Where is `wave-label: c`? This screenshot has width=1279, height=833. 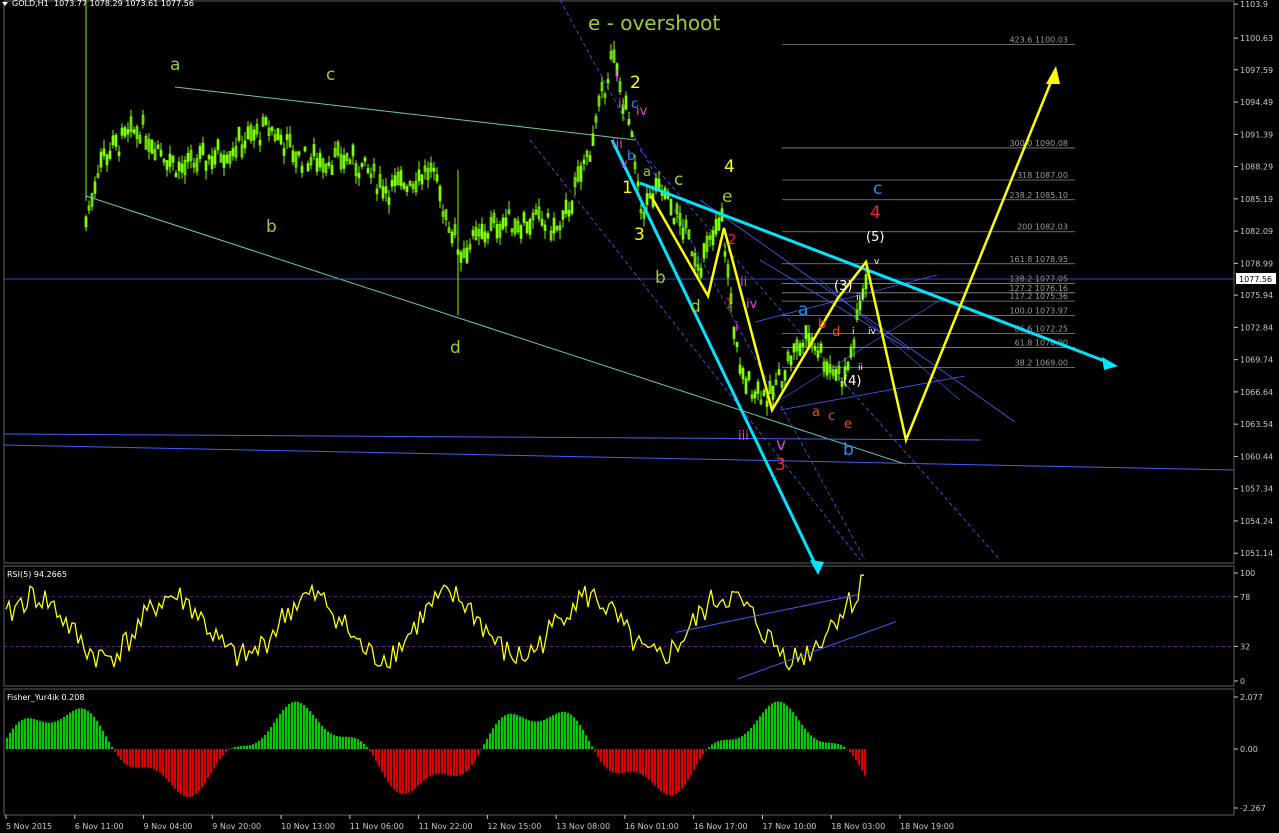
wave-label: c is located at coordinates (330, 75).